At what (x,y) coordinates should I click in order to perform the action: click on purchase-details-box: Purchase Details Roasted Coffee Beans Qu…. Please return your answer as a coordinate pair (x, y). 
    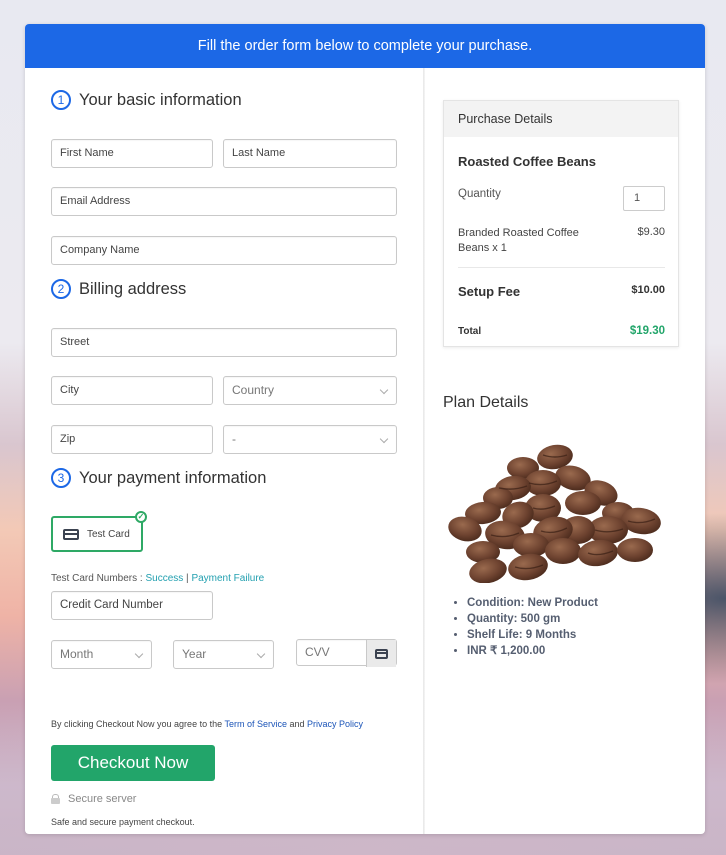
    Looking at the image, I should click on (561, 223).